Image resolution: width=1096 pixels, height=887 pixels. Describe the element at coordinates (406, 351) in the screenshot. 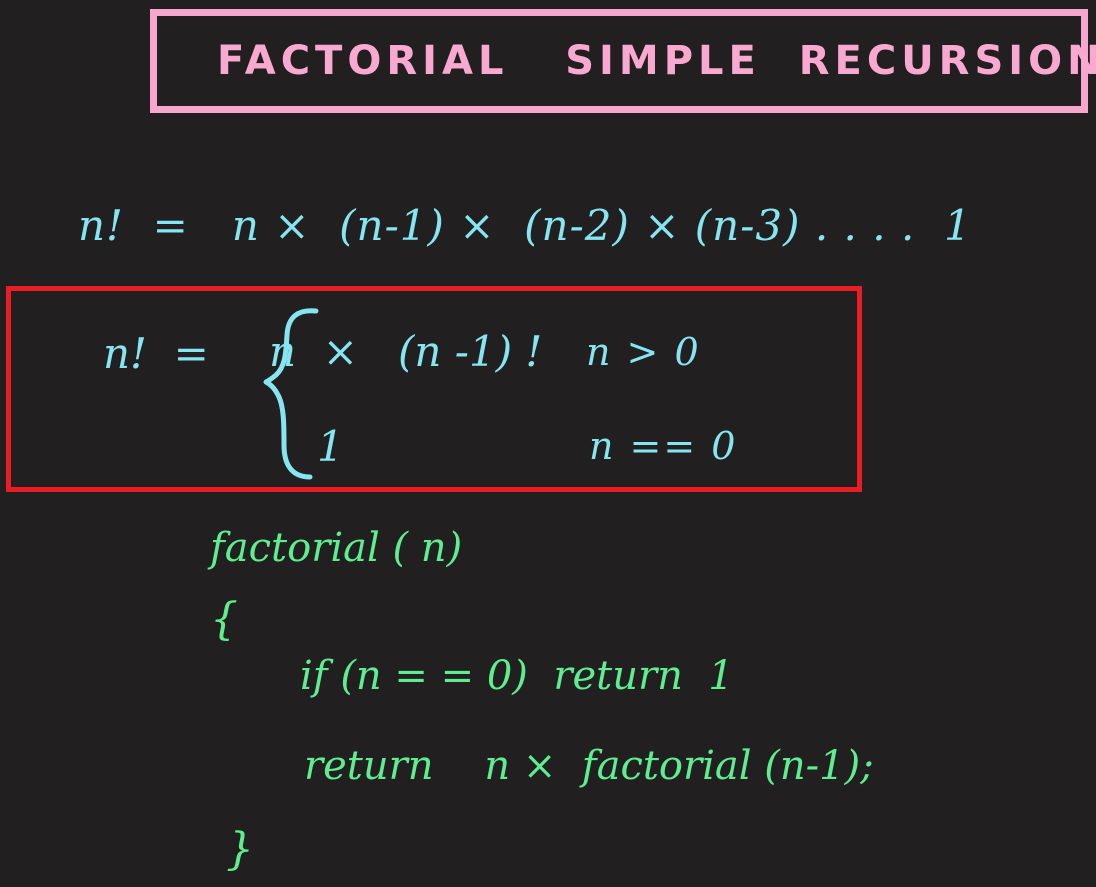

I see `piecewise-case-1-value: n × (n -1) !` at that location.